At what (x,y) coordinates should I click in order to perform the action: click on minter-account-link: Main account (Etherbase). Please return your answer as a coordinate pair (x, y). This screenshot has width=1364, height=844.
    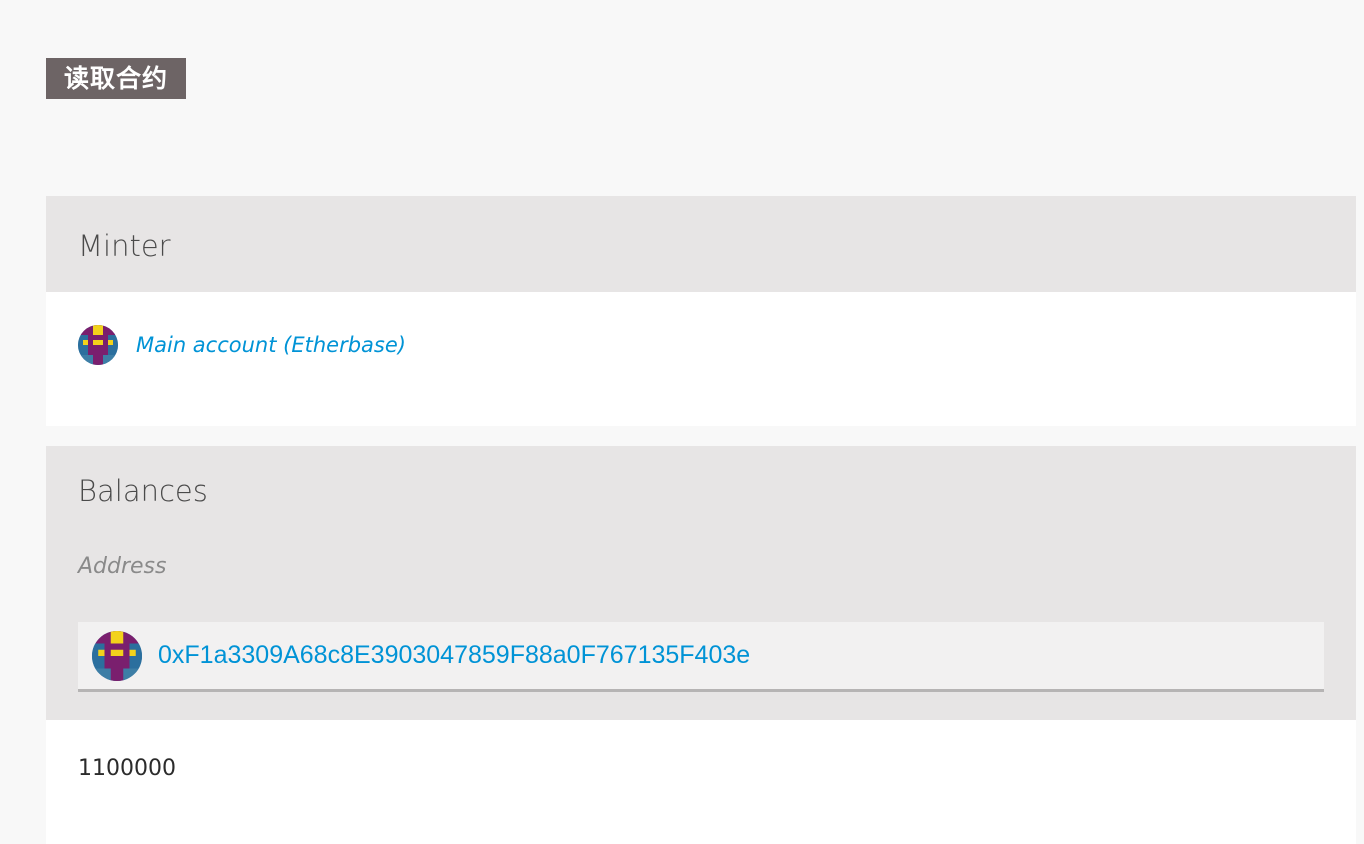
    Looking at the image, I should click on (242, 345).